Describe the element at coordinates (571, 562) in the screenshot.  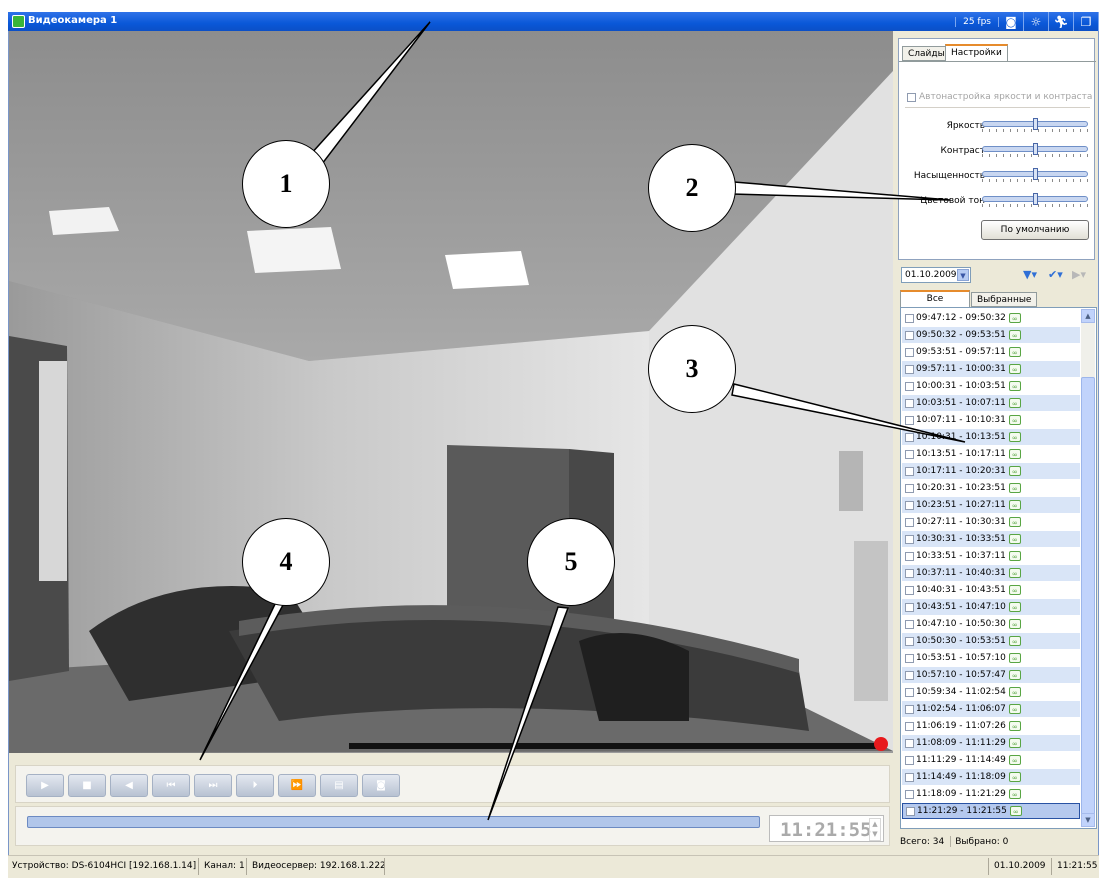
I see `callout-5: 5` at that location.